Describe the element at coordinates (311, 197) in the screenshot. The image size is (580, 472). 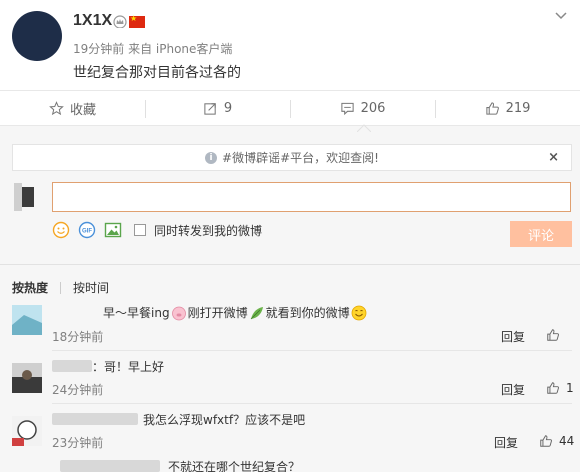
I see `comment-input` at that location.